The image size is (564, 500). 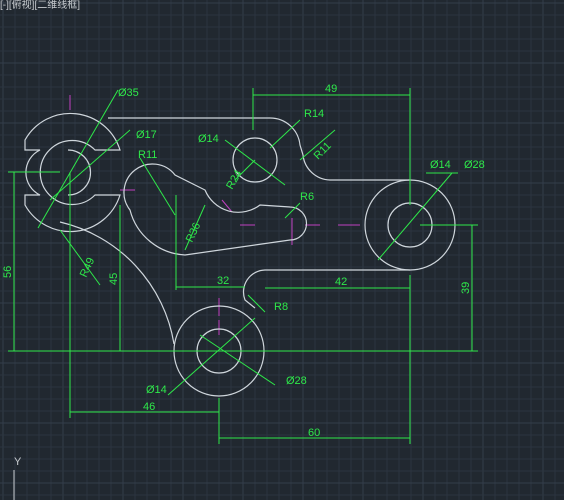 What do you see at coordinates (281, 307) in the screenshot?
I see `dim-r8: R8` at bounding box center [281, 307].